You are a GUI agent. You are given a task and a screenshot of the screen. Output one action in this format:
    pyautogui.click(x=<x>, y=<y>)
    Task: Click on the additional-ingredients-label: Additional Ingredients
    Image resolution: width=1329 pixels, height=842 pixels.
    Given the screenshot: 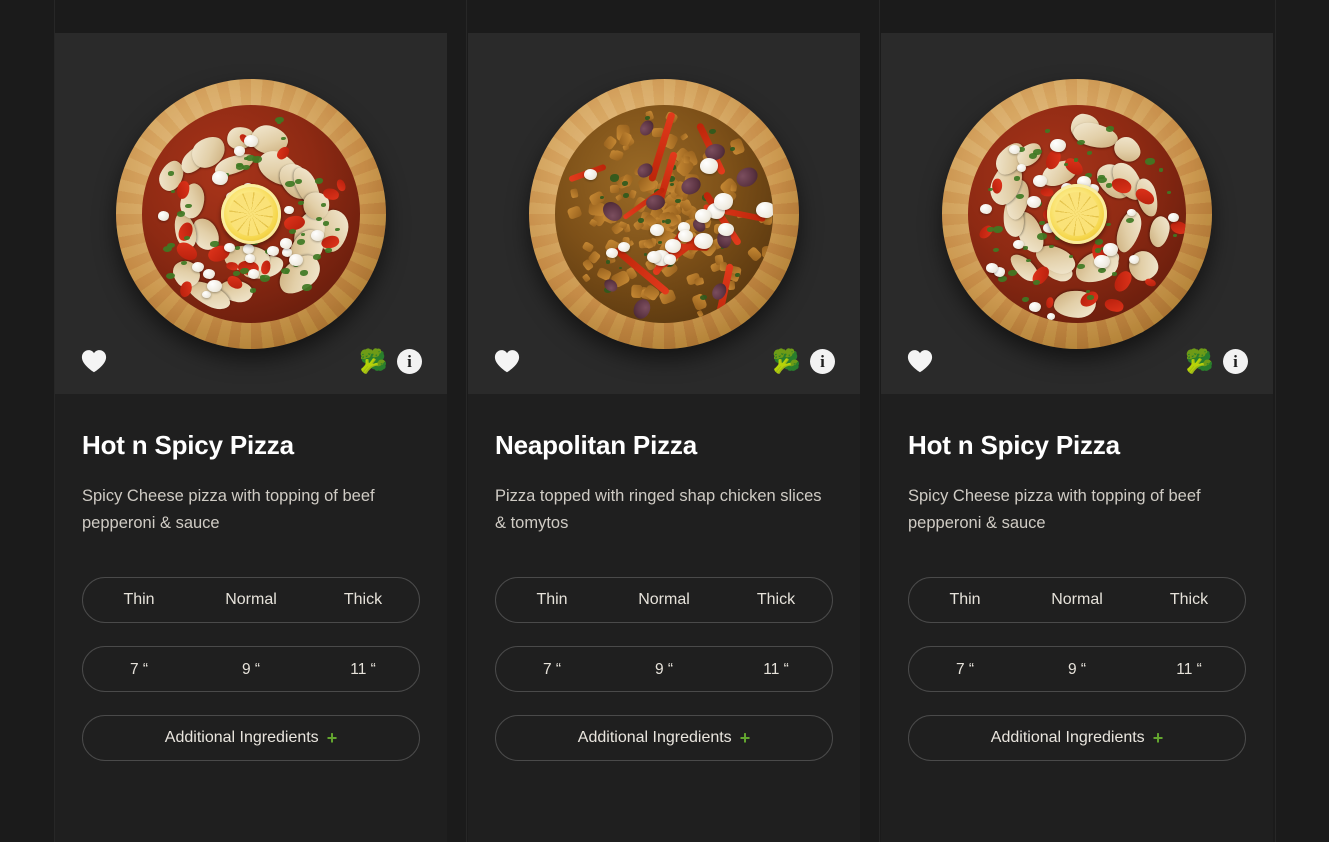 What is the action you would take?
    pyautogui.click(x=241, y=738)
    